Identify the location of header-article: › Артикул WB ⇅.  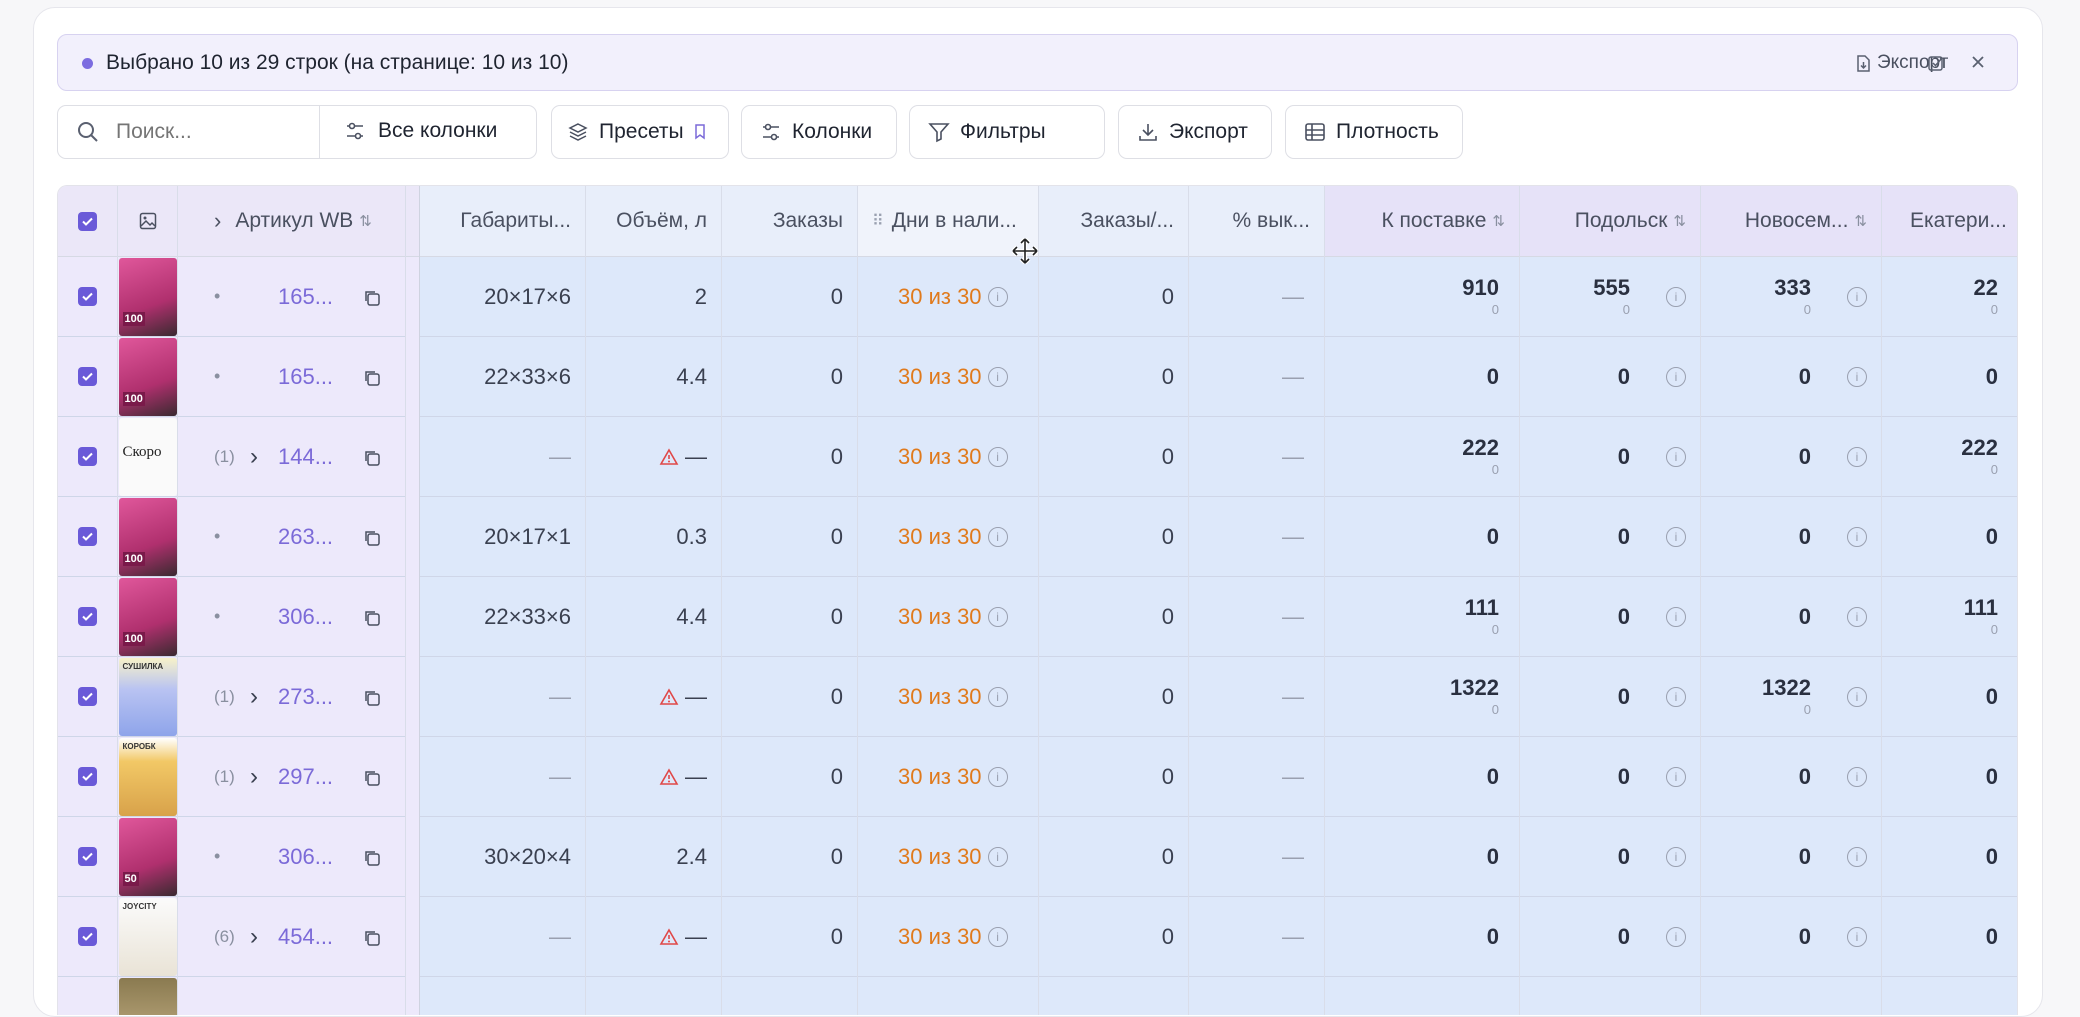
(291, 221).